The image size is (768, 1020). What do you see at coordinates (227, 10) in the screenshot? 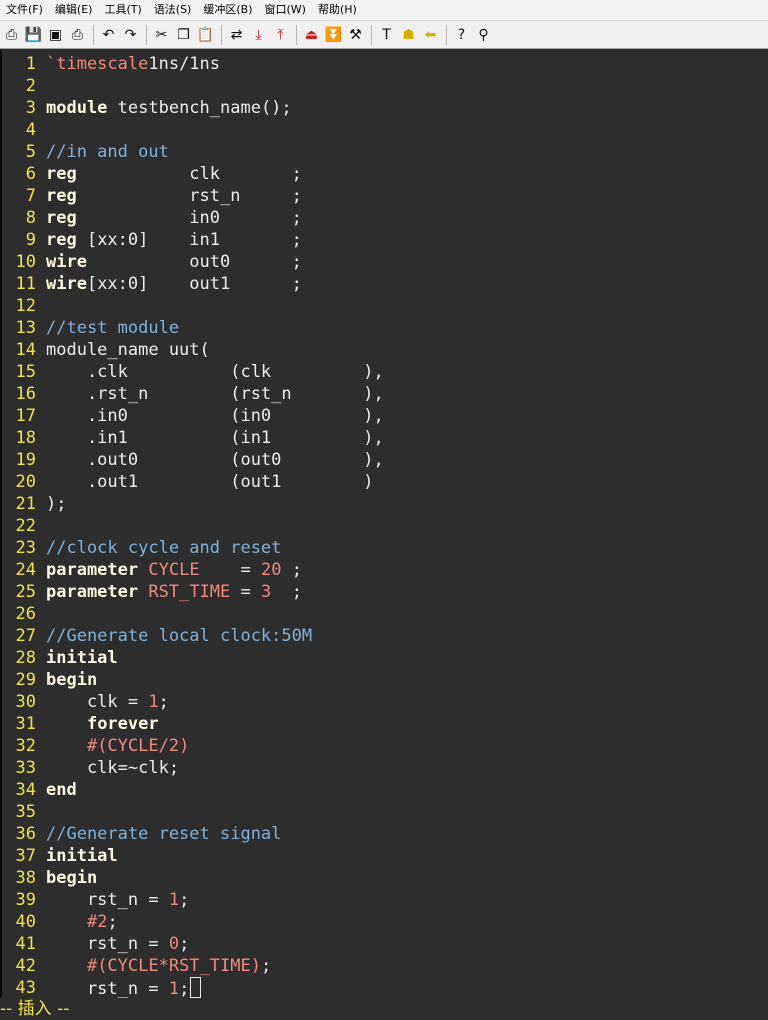
I see `menu-item-4: 缓冲区(B)` at bounding box center [227, 10].